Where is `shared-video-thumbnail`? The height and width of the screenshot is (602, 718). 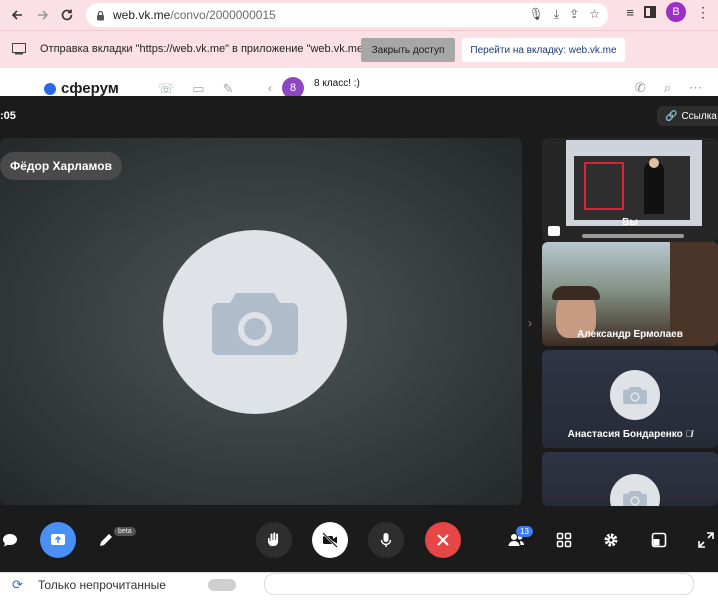 shared-video-thumbnail is located at coordinates (632, 188).